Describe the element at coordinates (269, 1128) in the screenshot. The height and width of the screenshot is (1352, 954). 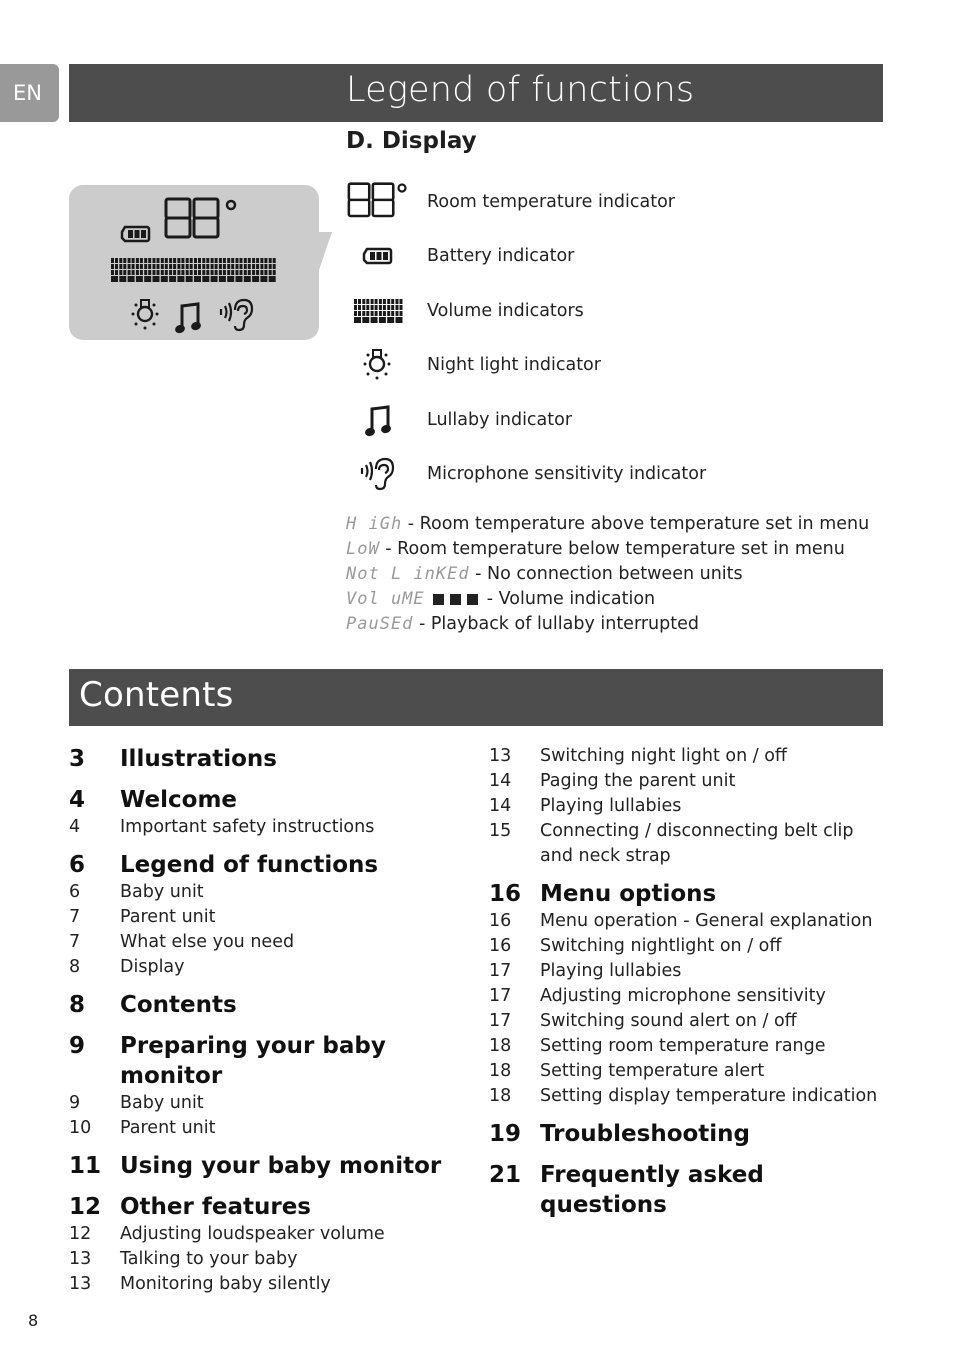
I see `toc-entry: 10 Parent unit` at that location.